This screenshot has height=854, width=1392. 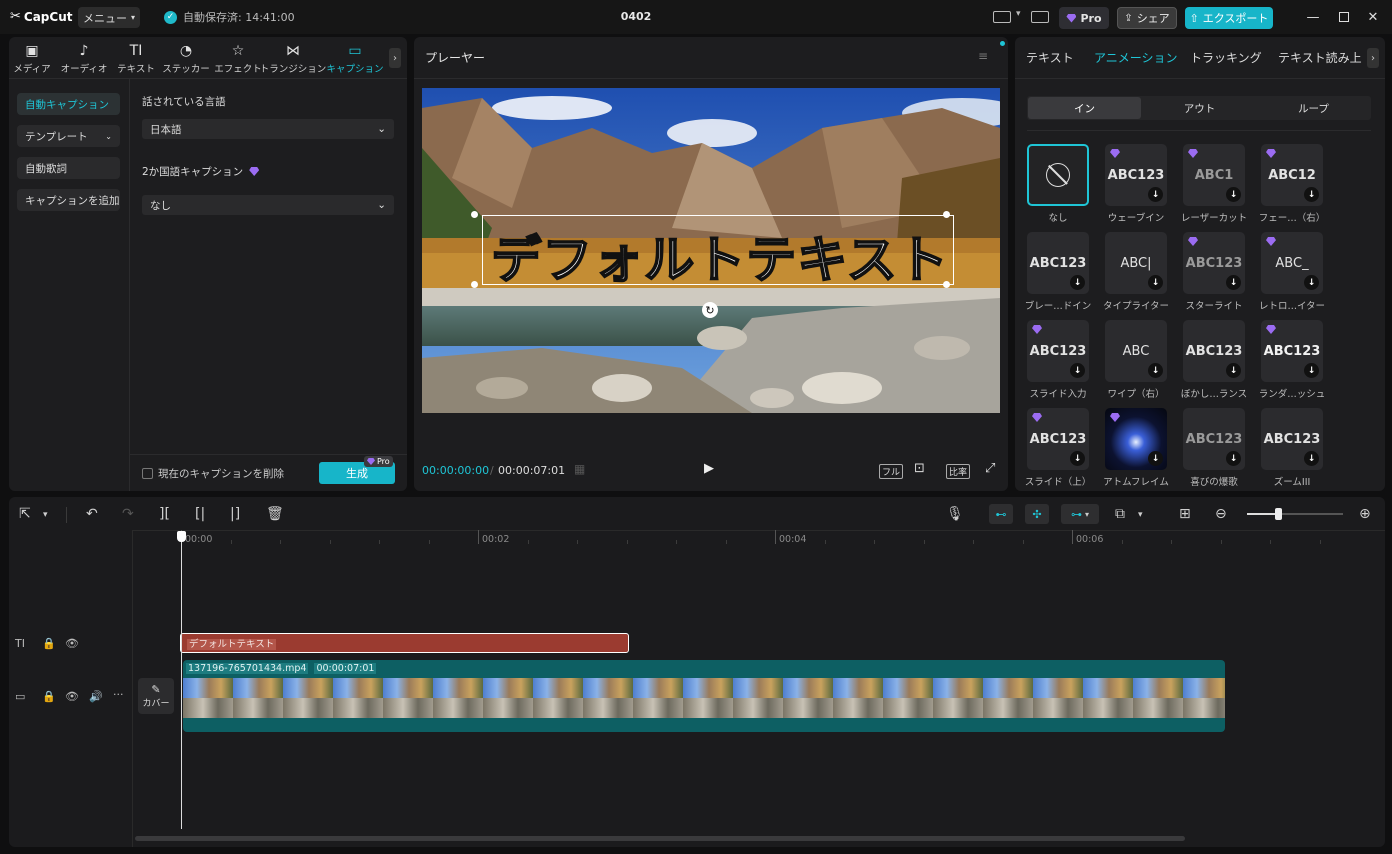 What do you see at coordinates (660, 838) in the screenshot?
I see `horizontal-scrollbar` at bounding box center [660, 838].